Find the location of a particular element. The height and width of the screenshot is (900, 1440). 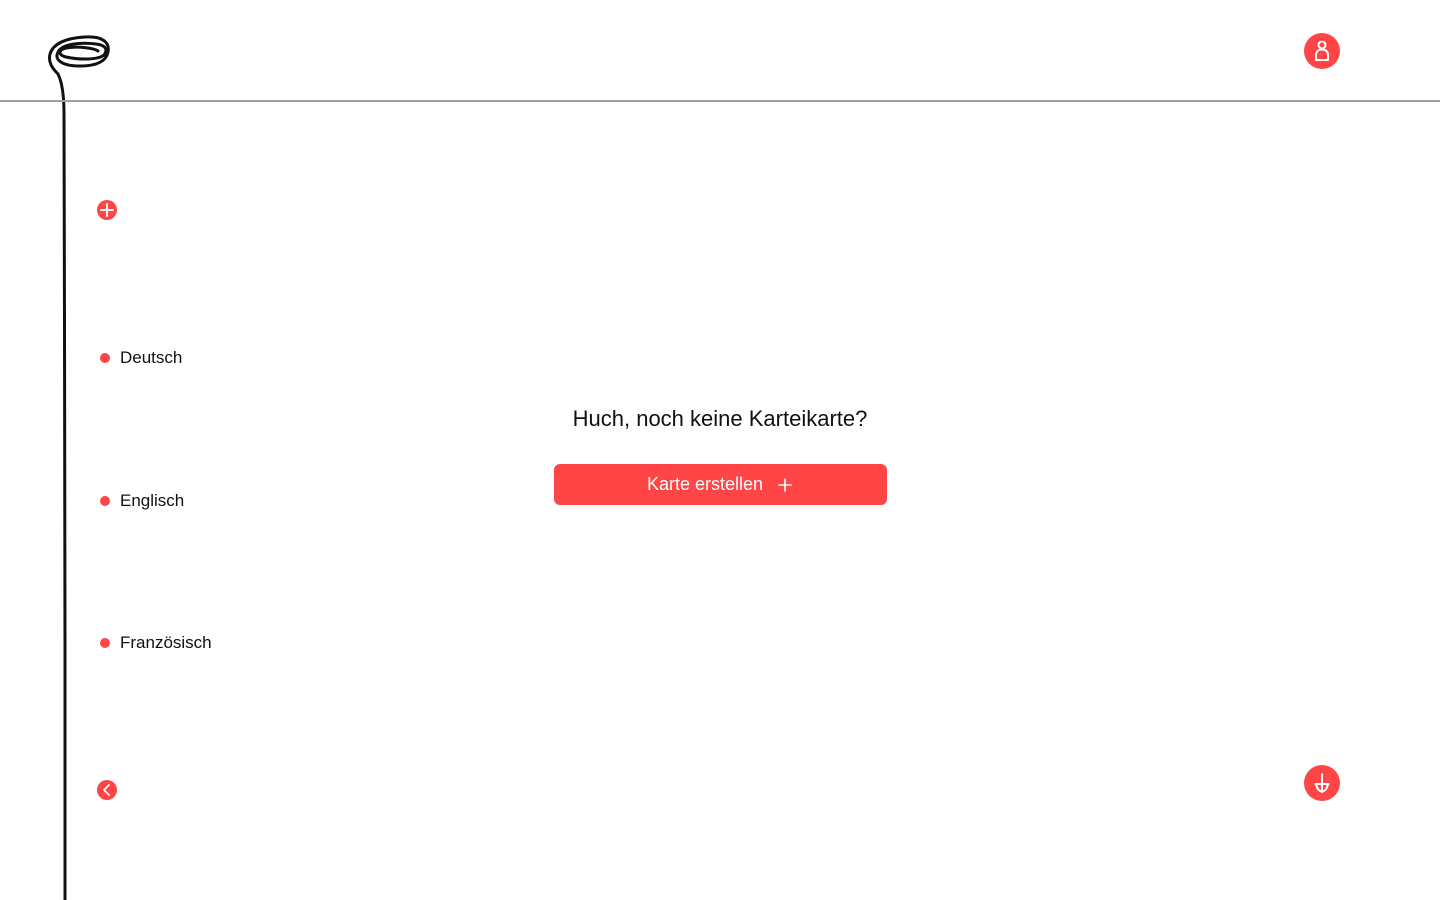

back-button is located at coordinates (107, 790).